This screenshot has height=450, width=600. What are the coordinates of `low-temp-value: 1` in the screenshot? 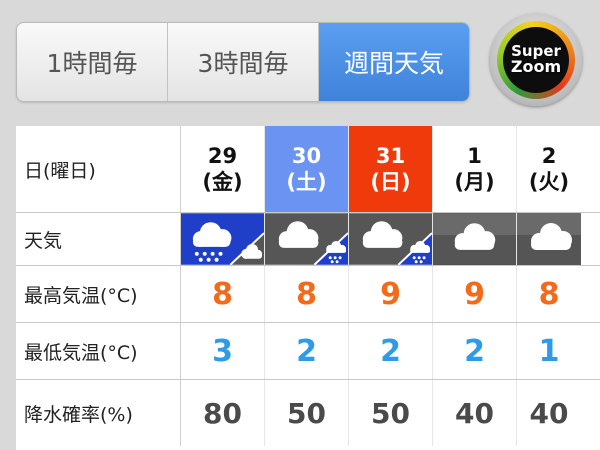 It's located at (549, 351).